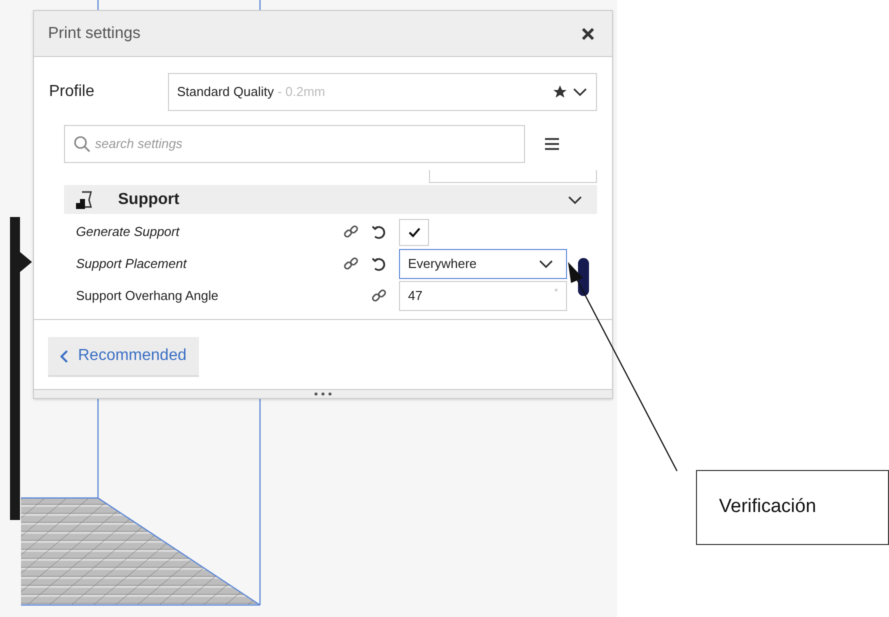 The width and height of the screenshot is (889, 617). What do you see at coordinates (26, 262) in the screenshot?
I see `pointer-icon` at bounding box center [26, 262].